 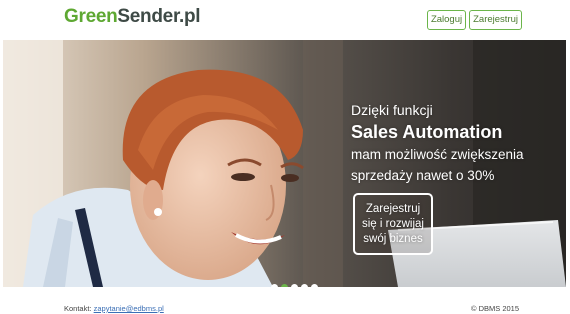 What do you see at coordinates (495, 20) in the screenshot?
I see `register-button: Zarejestruj` at bounding box center [495, 20].